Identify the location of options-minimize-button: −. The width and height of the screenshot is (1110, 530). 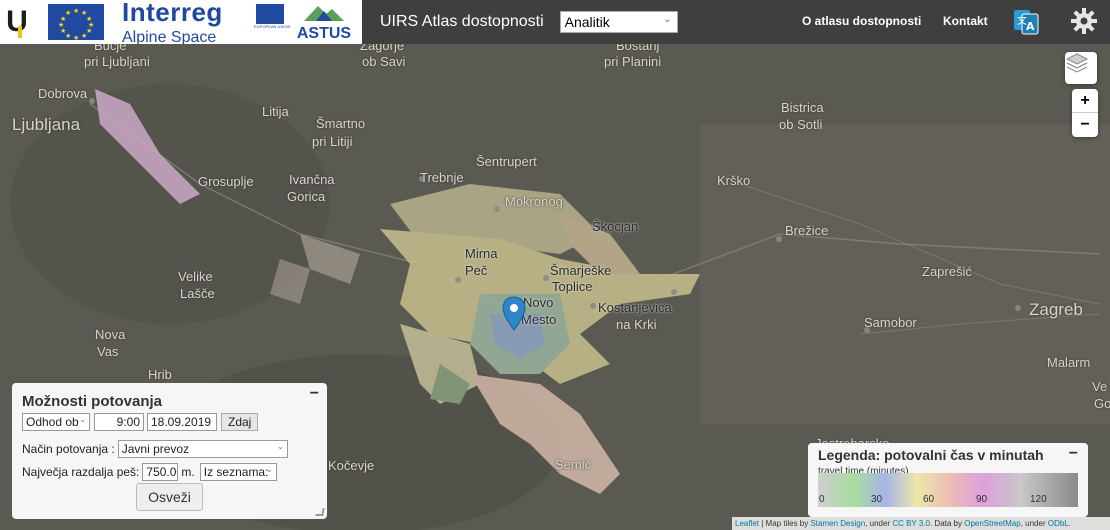
(314, 394).